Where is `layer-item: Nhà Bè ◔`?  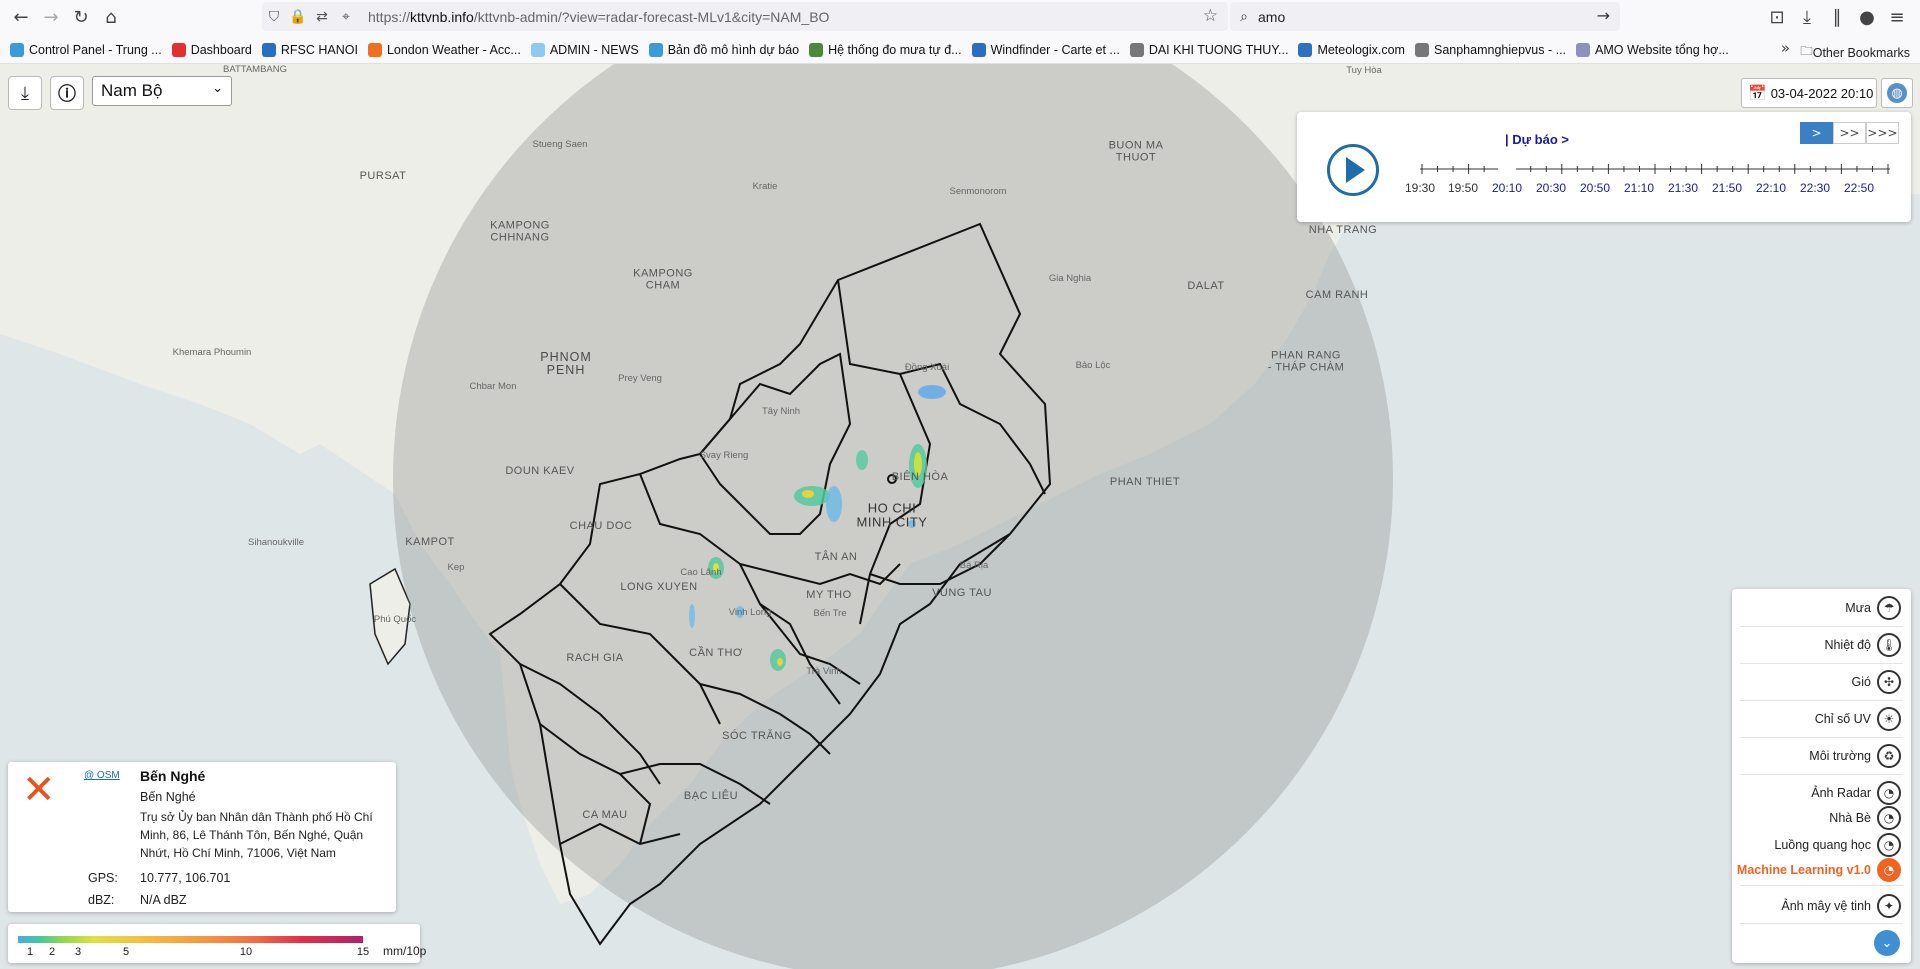 layer-item: Nhà Bè ◔ is located at coordinates (1865, 818).